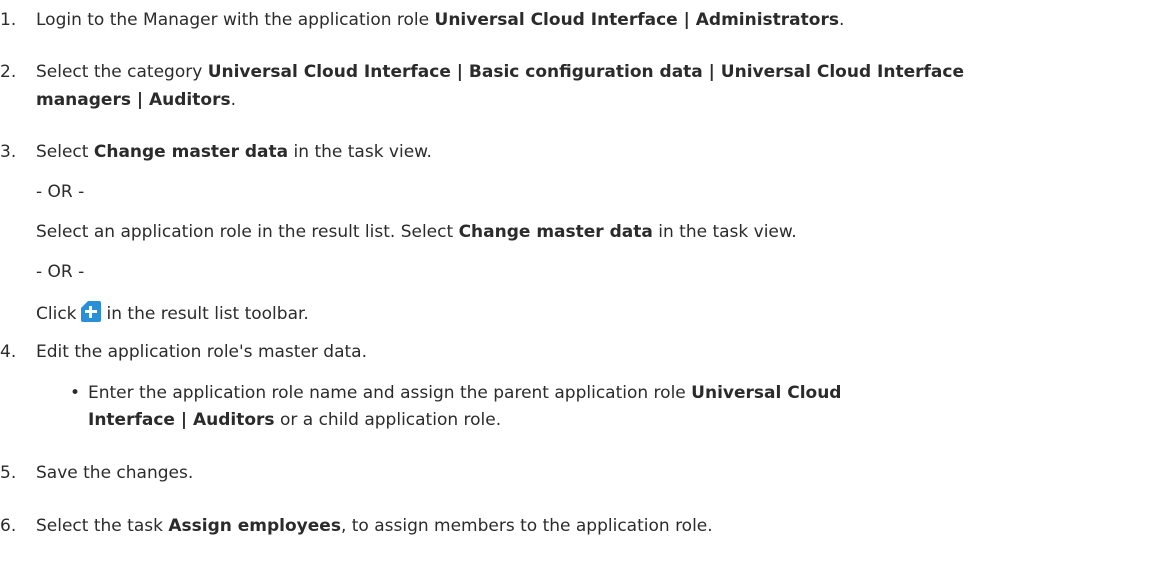 This screenshot has width=1172, height=567. Describe the element at coordinates (115, 473) in the screenshot. I see `step-text: Save the changes.` at that location.